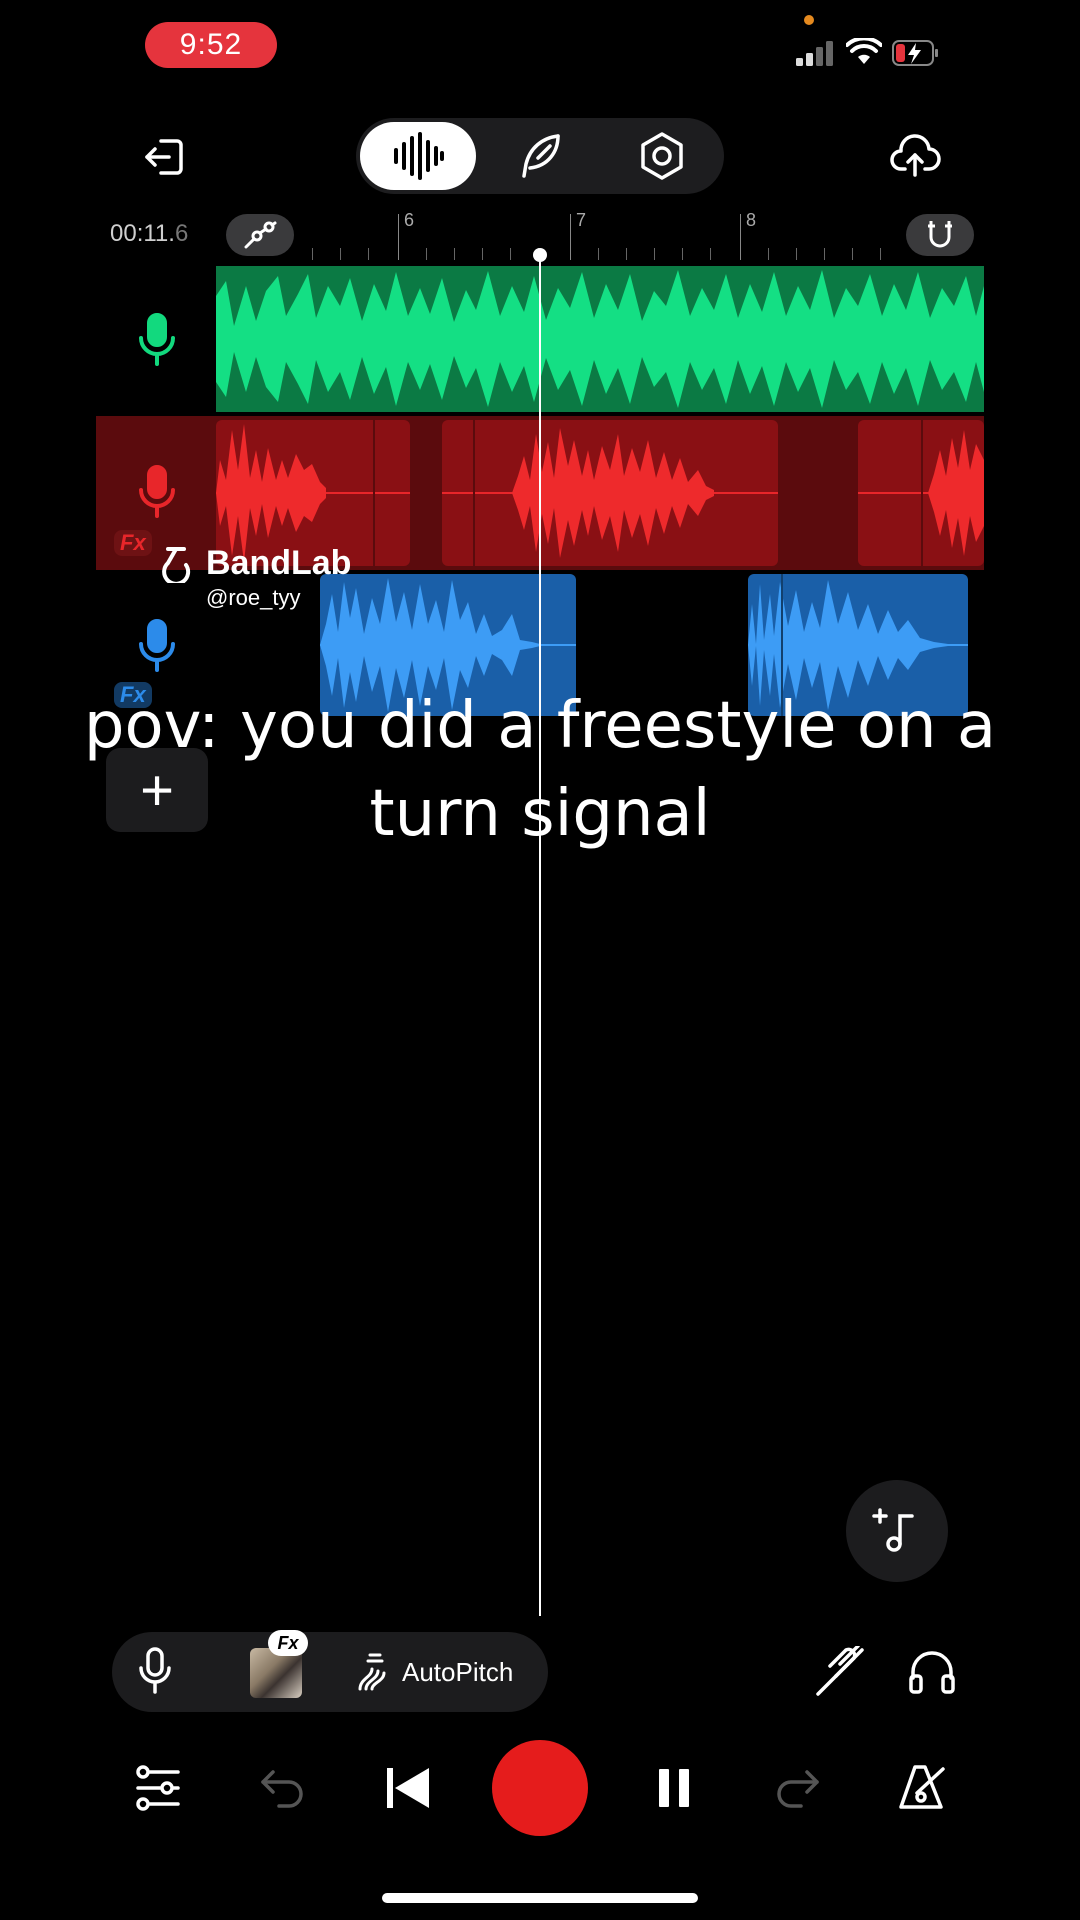 The height and width of the screenshot is (1920, 1080). Describe the element at coordinates (211, 45) in the screenshot. I see `status-time: 9:52` at that location.